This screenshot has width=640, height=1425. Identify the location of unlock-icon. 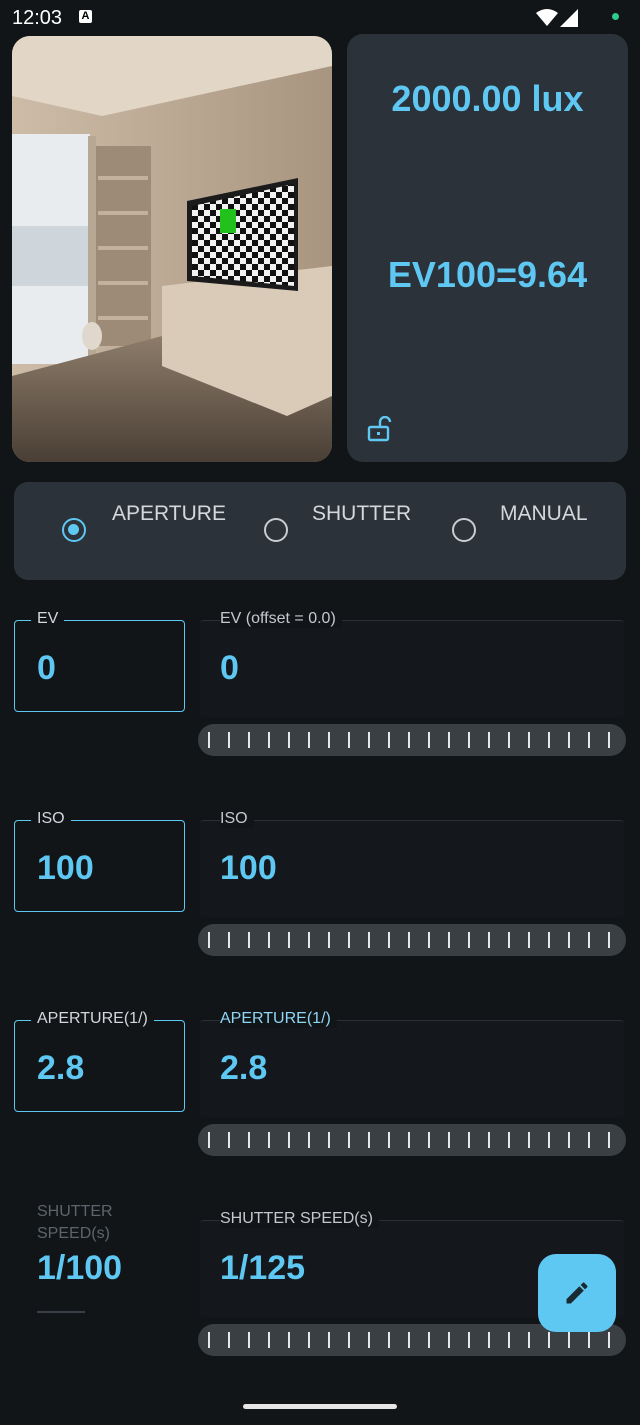
(380, 429).